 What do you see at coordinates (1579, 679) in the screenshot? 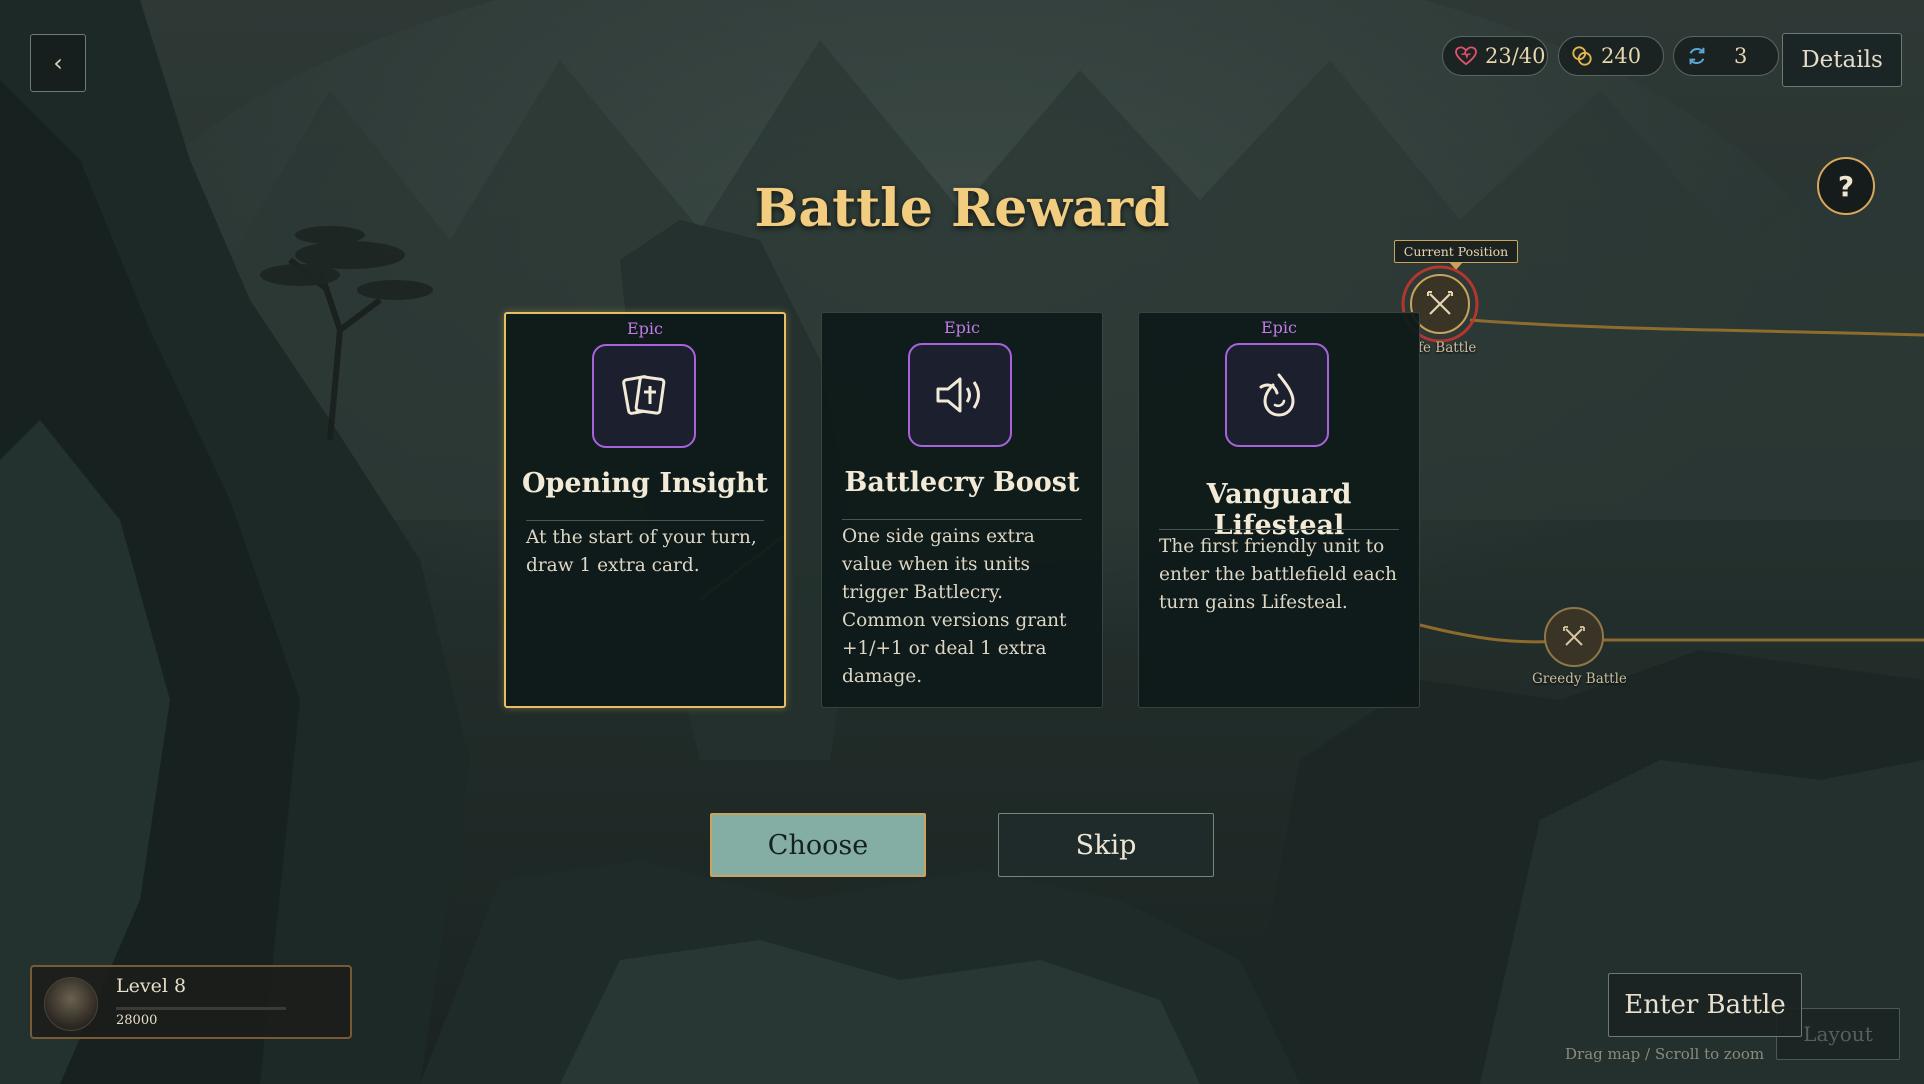
I see `greedy-node-label: Greedy Battle` at bounding box center [1579, 679].